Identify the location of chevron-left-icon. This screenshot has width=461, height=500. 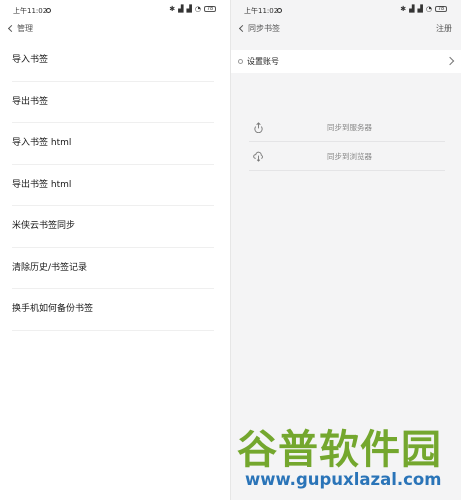
(11, 28).